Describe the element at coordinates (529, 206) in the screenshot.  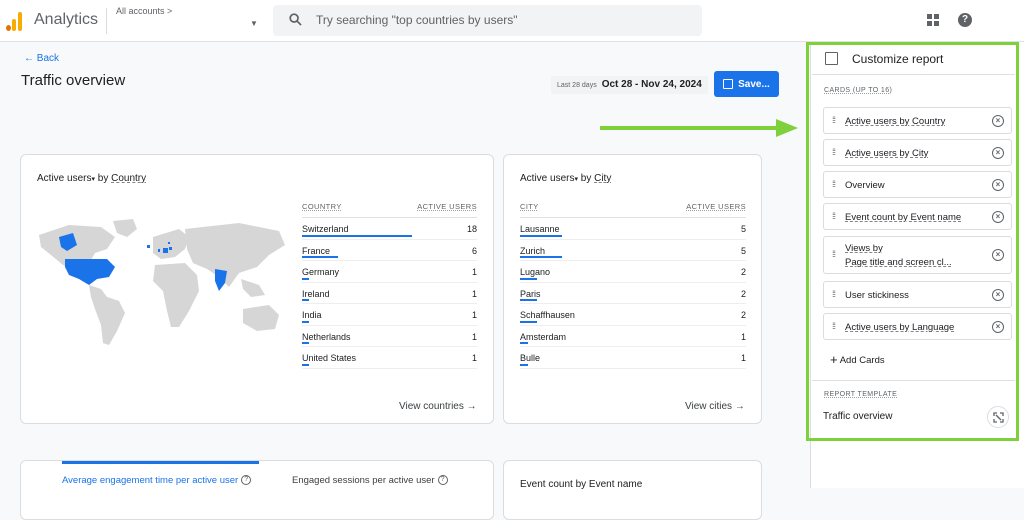
I see `column-header: CITY` at that location.